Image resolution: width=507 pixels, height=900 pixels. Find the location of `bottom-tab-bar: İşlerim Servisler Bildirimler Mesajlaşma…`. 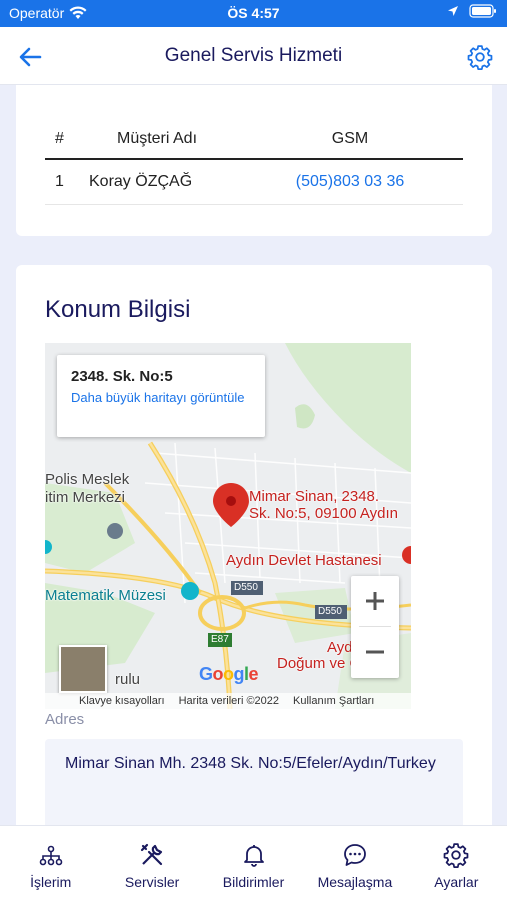

bottom-tab-bar: İşlerim Servisler Bildirimler Mesajlaşma… is located at coordinates (253, 862).